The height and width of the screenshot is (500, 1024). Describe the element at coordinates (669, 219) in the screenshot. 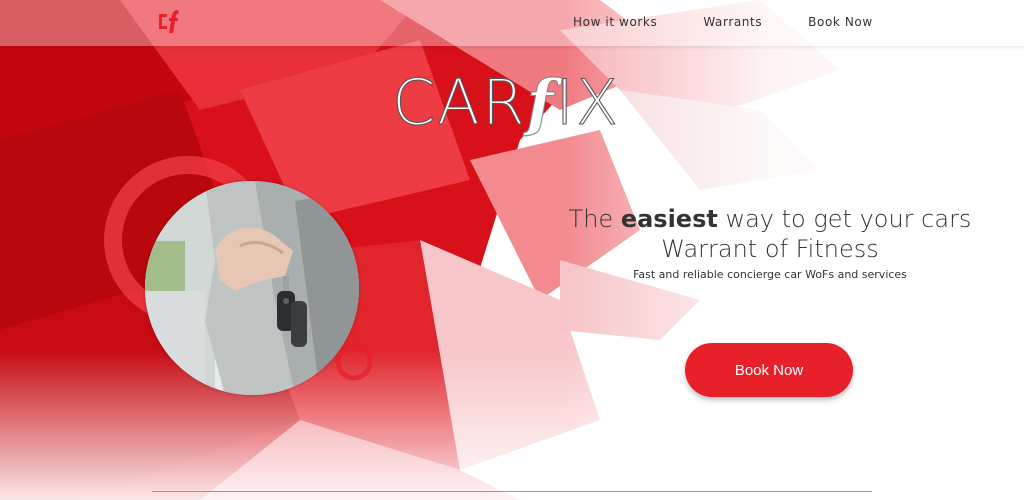

I see `headline-strong: easiest` at that location.